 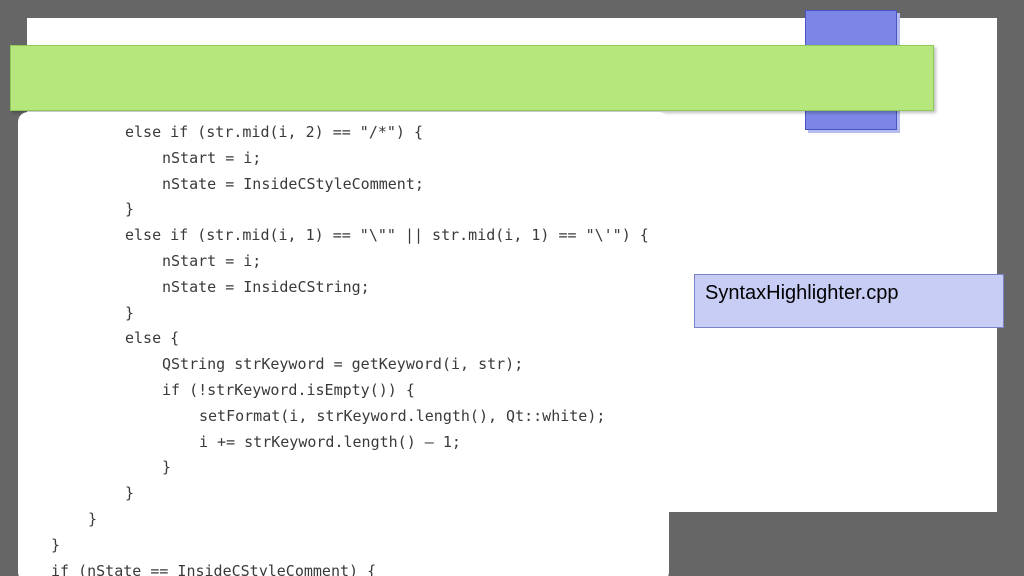 I want to click on code-line: else if (str.mid(i, 2) == "/*") {, so click(x=274, y=132).